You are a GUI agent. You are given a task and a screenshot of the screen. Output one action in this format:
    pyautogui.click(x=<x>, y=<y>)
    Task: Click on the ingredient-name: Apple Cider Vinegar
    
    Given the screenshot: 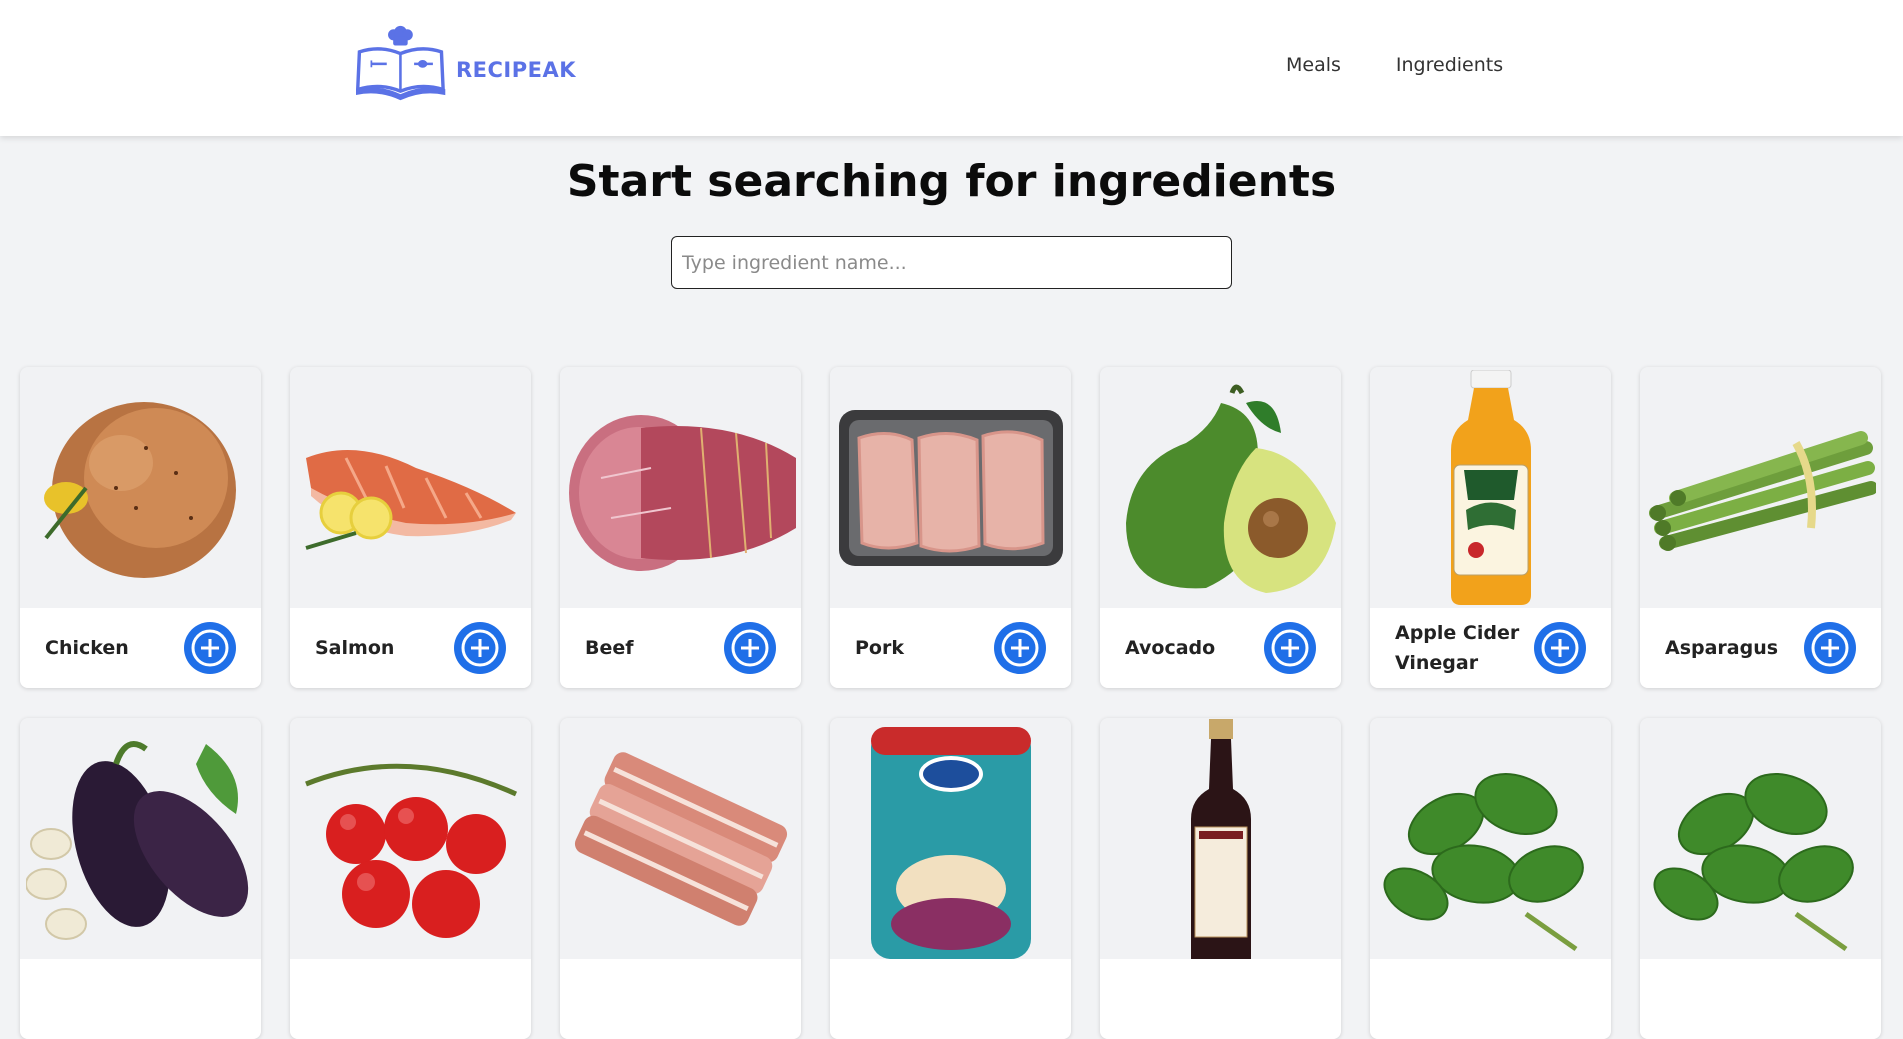 What is the action you would take?
    pyautogui.click(x=1457, y=648)
    